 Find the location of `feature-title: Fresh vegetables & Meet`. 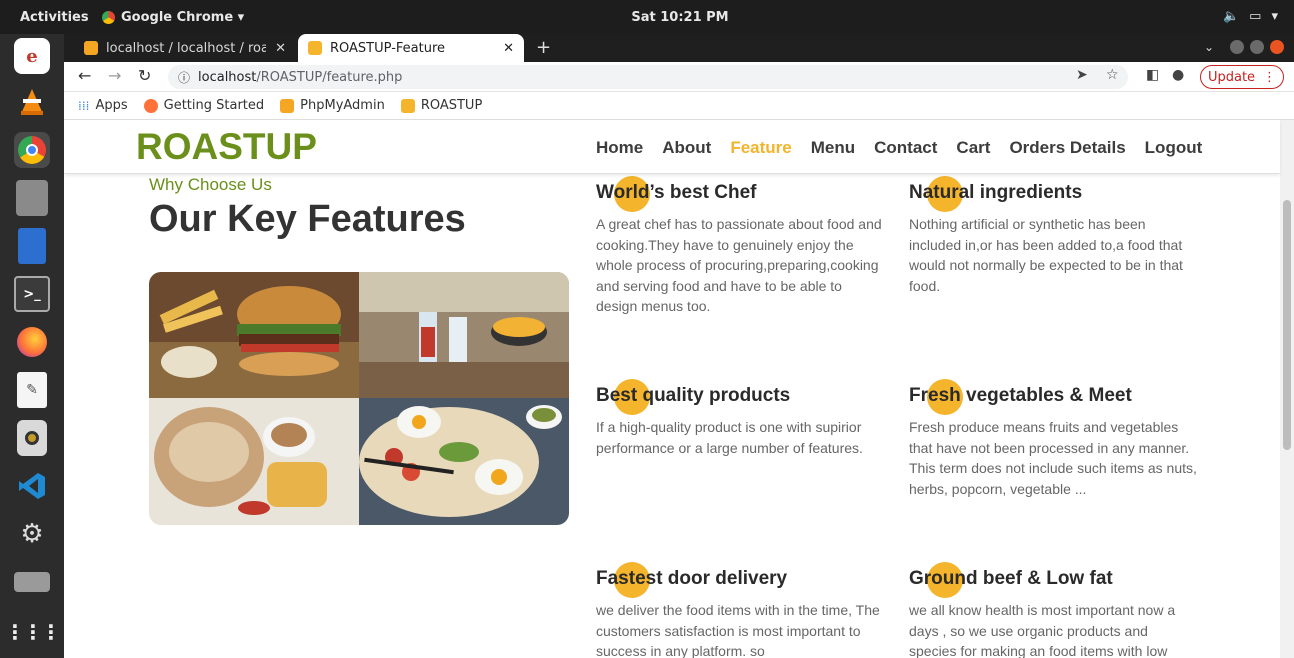

feature-title: Fresh vegetables & Meet is located at coordinates (1020, 395).